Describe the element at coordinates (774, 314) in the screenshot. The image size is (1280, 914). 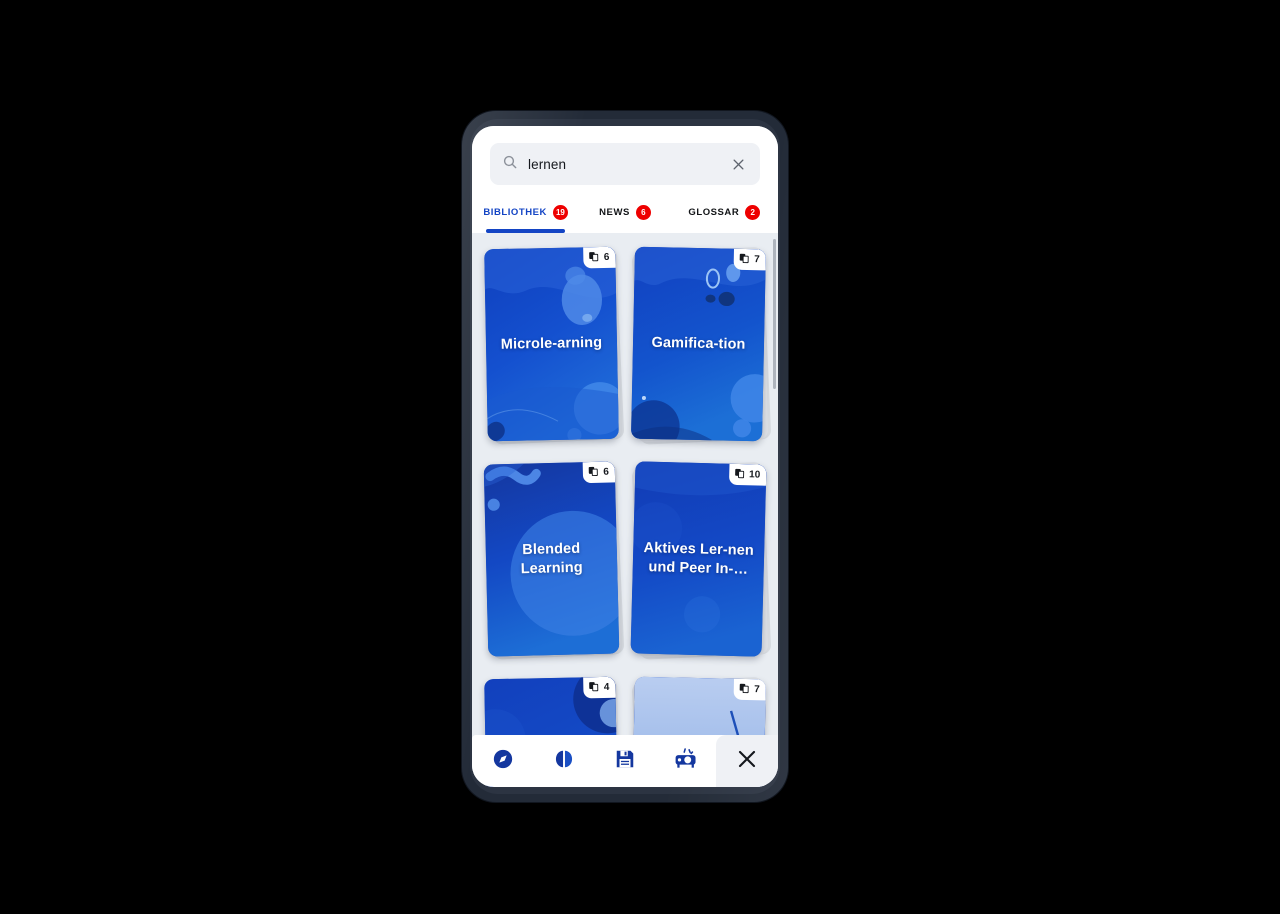
I see `scrollbar-thumb` at that location.